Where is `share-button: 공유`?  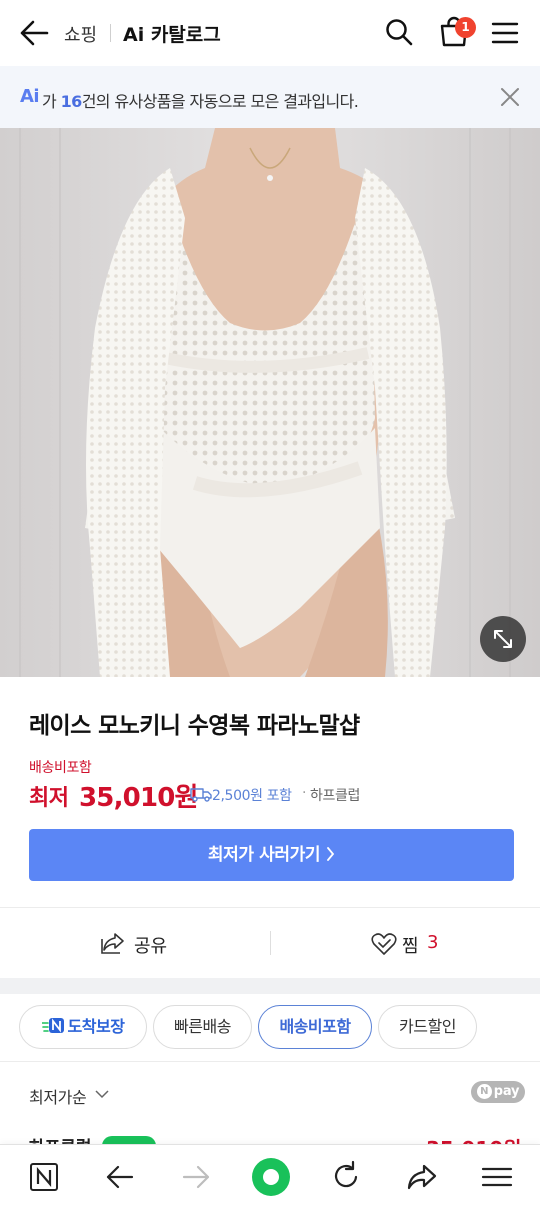 share-button: 공유 is located at coordinates (135, 943).